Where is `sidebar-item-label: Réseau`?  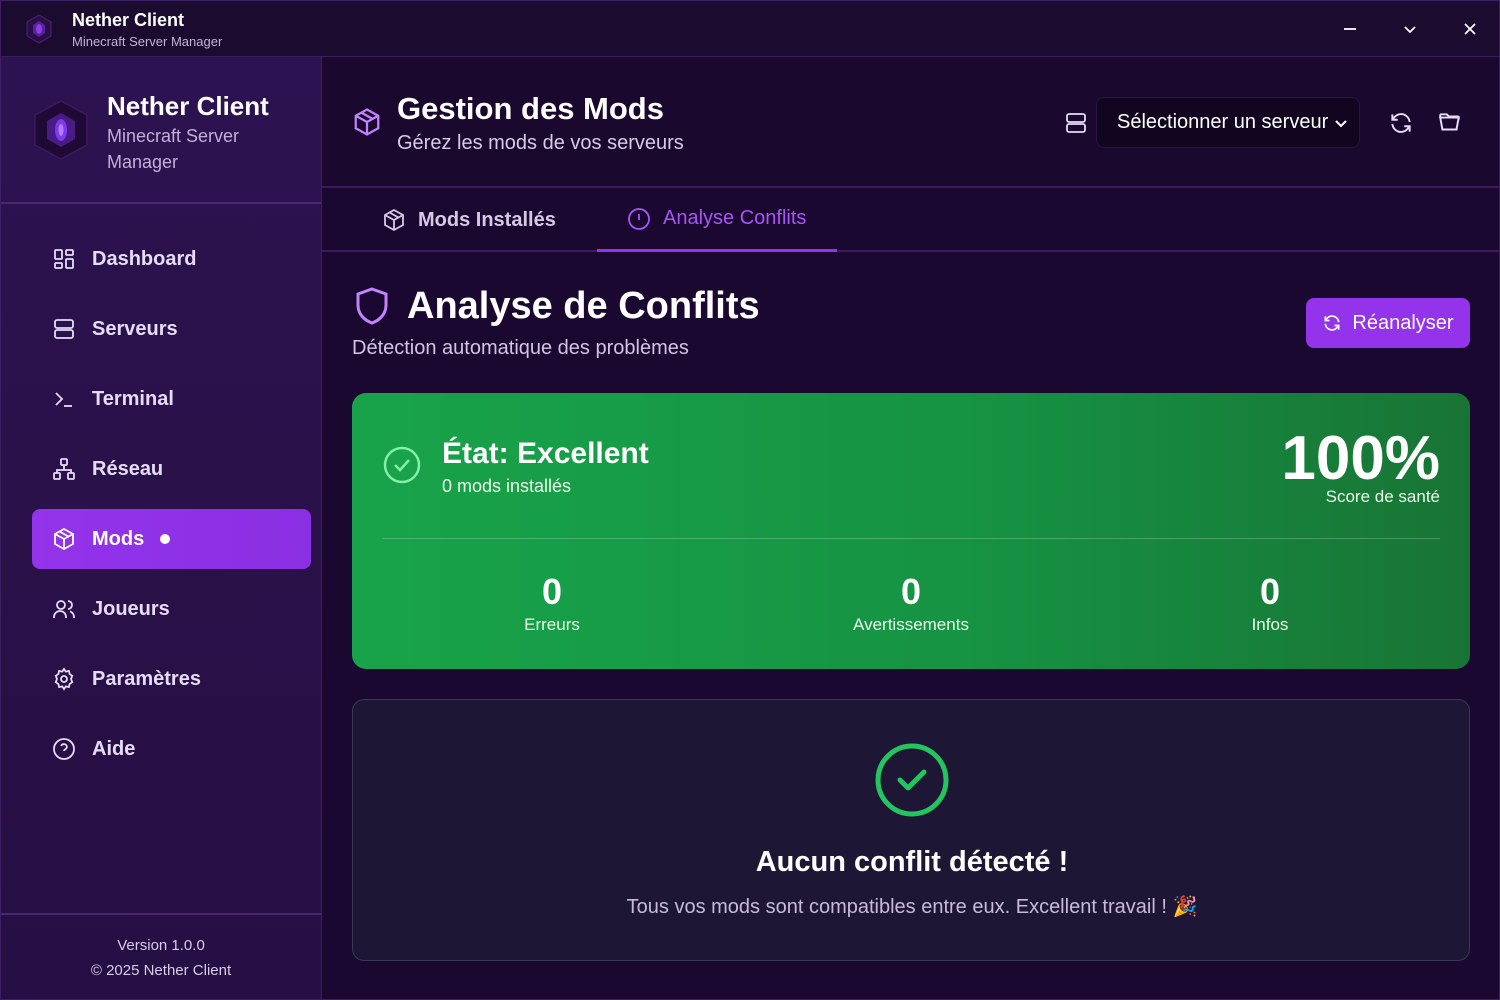 sidebar-item-label: Réseau is located at coordinates (128, 468).